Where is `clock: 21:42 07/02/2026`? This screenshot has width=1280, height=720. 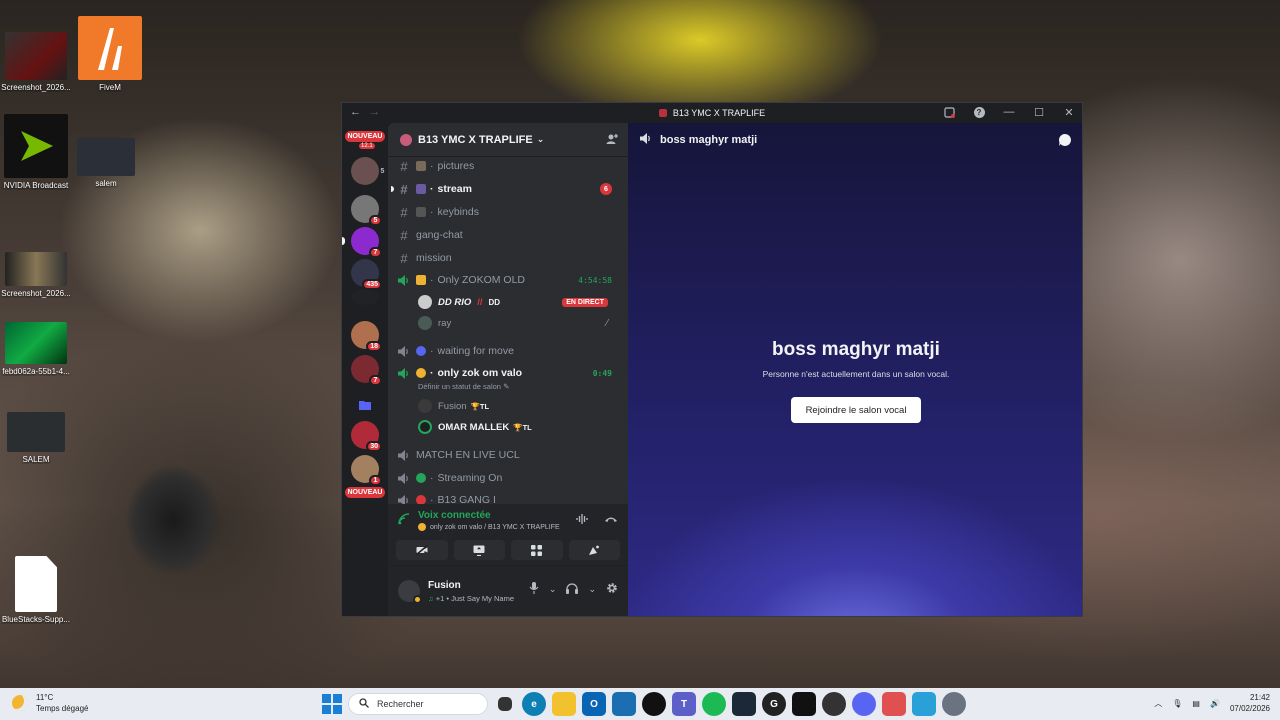
clock: 21:42 07/02/2026 is located at coordinates (1250, 703).